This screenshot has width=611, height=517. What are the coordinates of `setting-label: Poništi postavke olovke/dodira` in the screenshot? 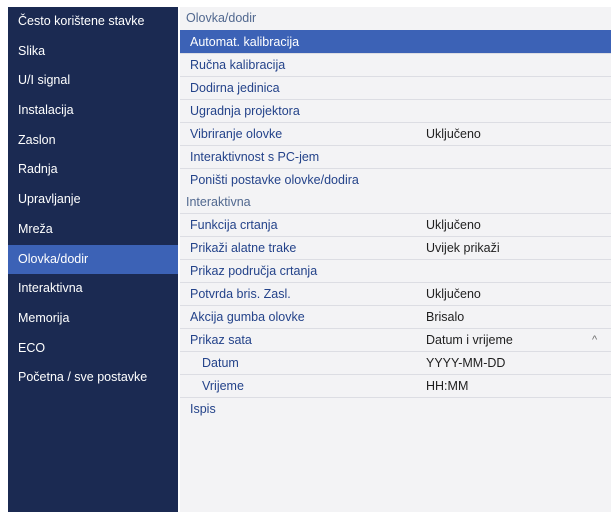 It's located at (274, 179).